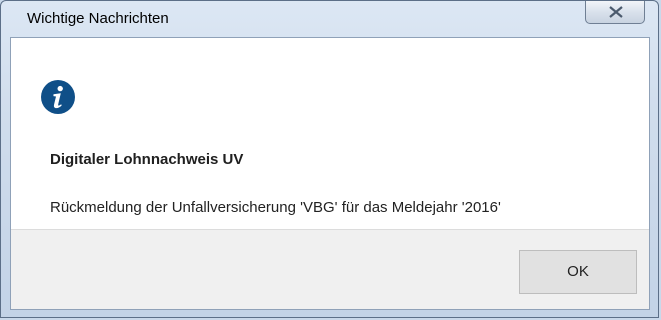 The width and height of the screenshot is (661, 320). What do you see at coordinates (147, 159) in the screenshot?
I see `message-heading: Digitaler Lohnnachweis UV` at bounding box center [147, 159].